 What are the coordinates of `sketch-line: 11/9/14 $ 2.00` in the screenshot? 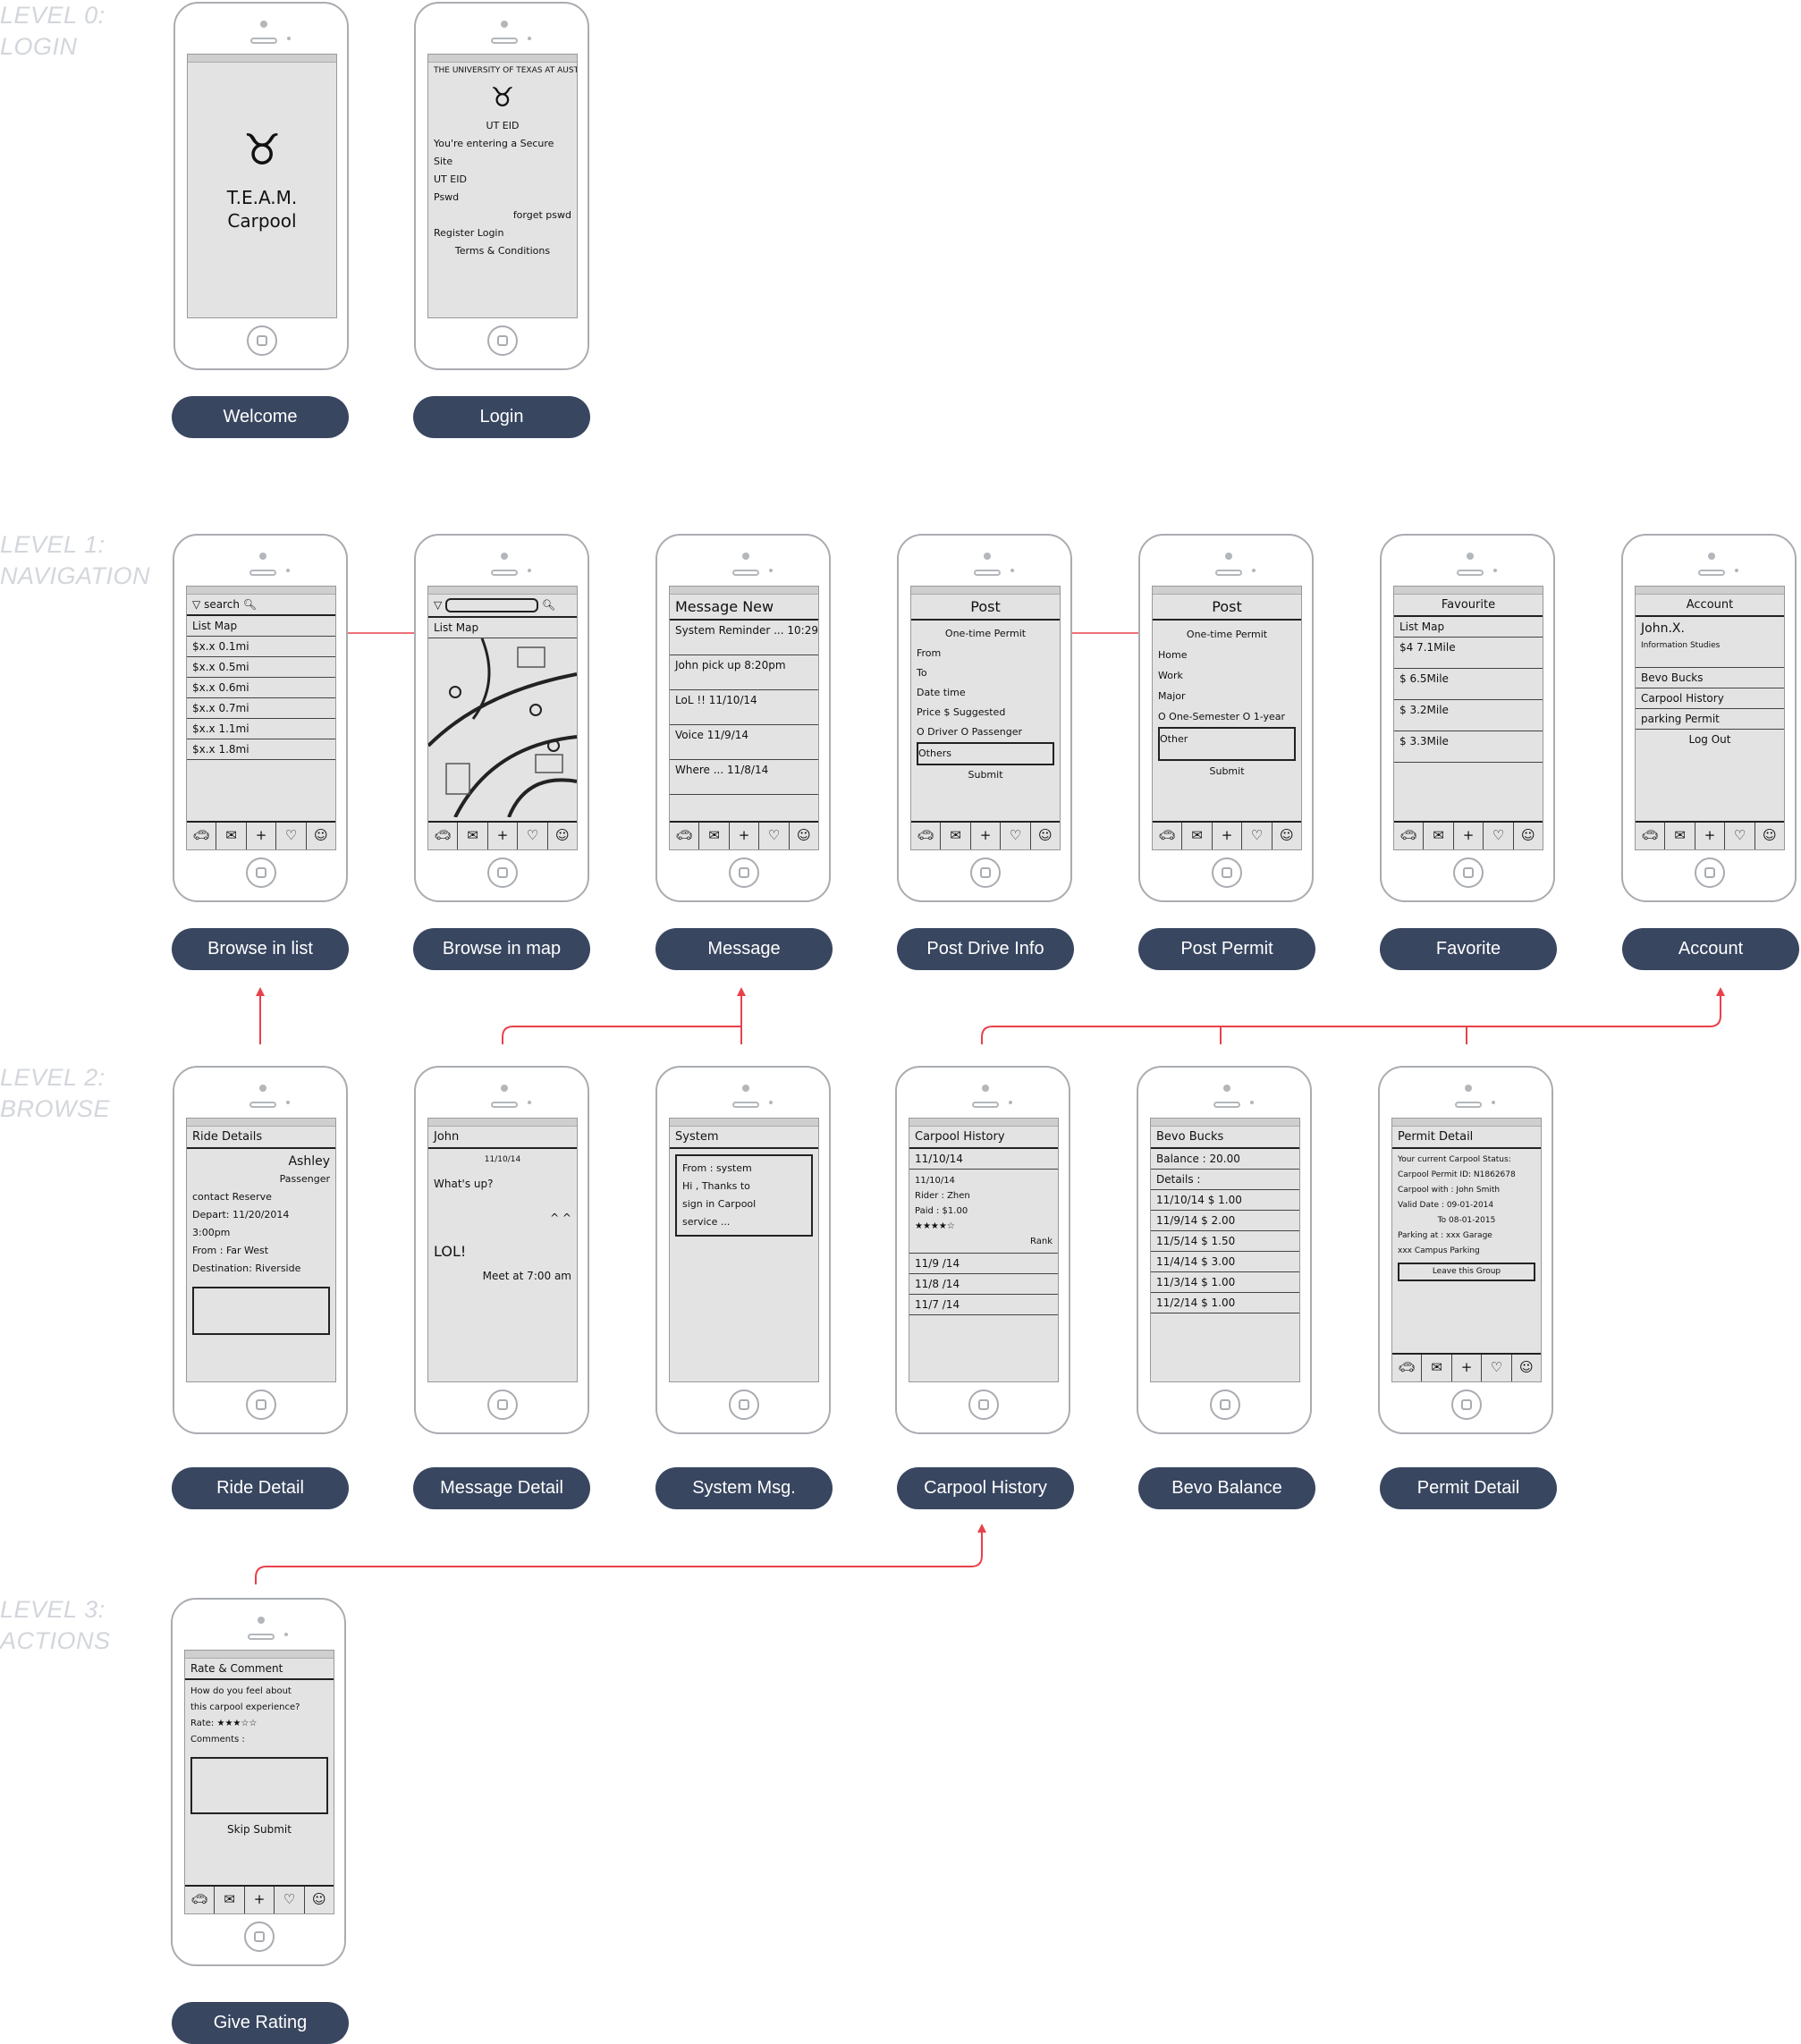 It's located at (1225, 1221).